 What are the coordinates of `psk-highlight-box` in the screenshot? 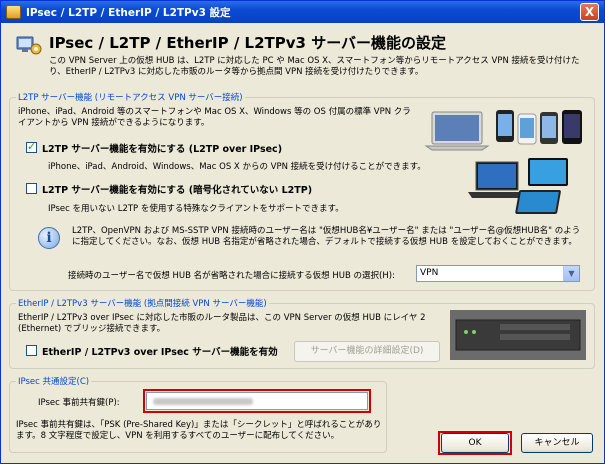 It's located at (257, 401).